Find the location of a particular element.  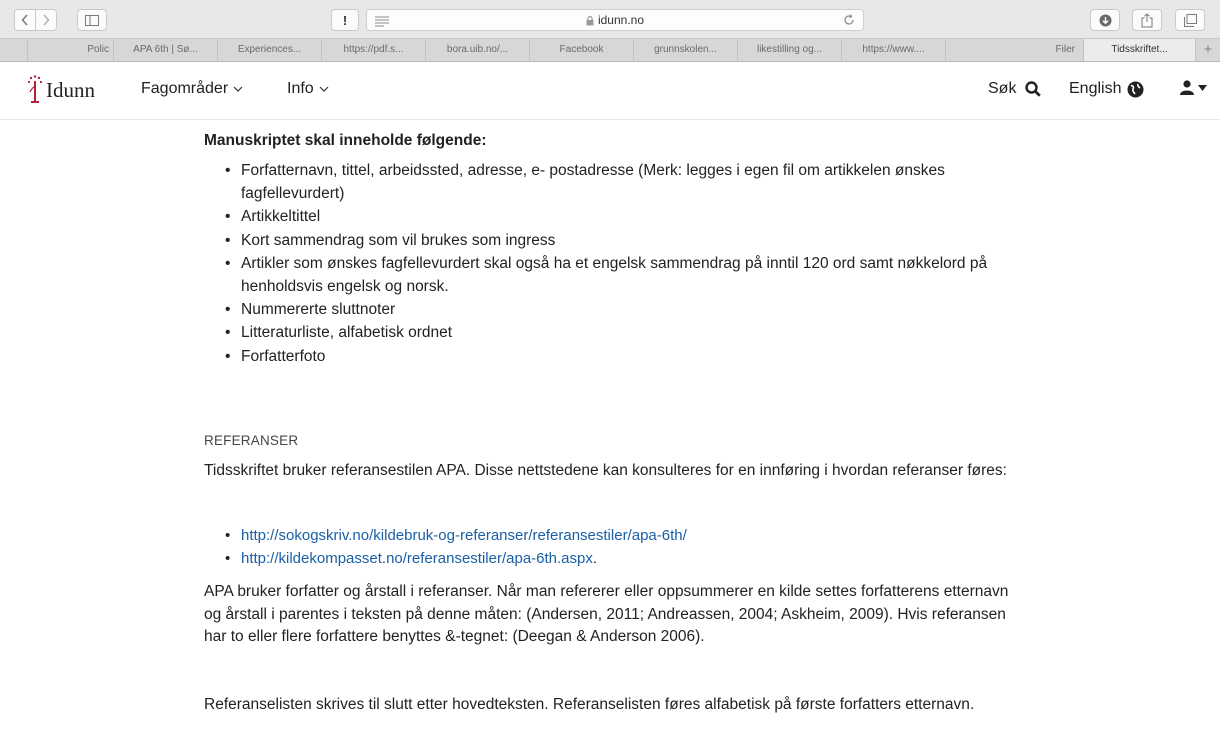

browser-tab: Filer is located at coordinates (1015, 50).